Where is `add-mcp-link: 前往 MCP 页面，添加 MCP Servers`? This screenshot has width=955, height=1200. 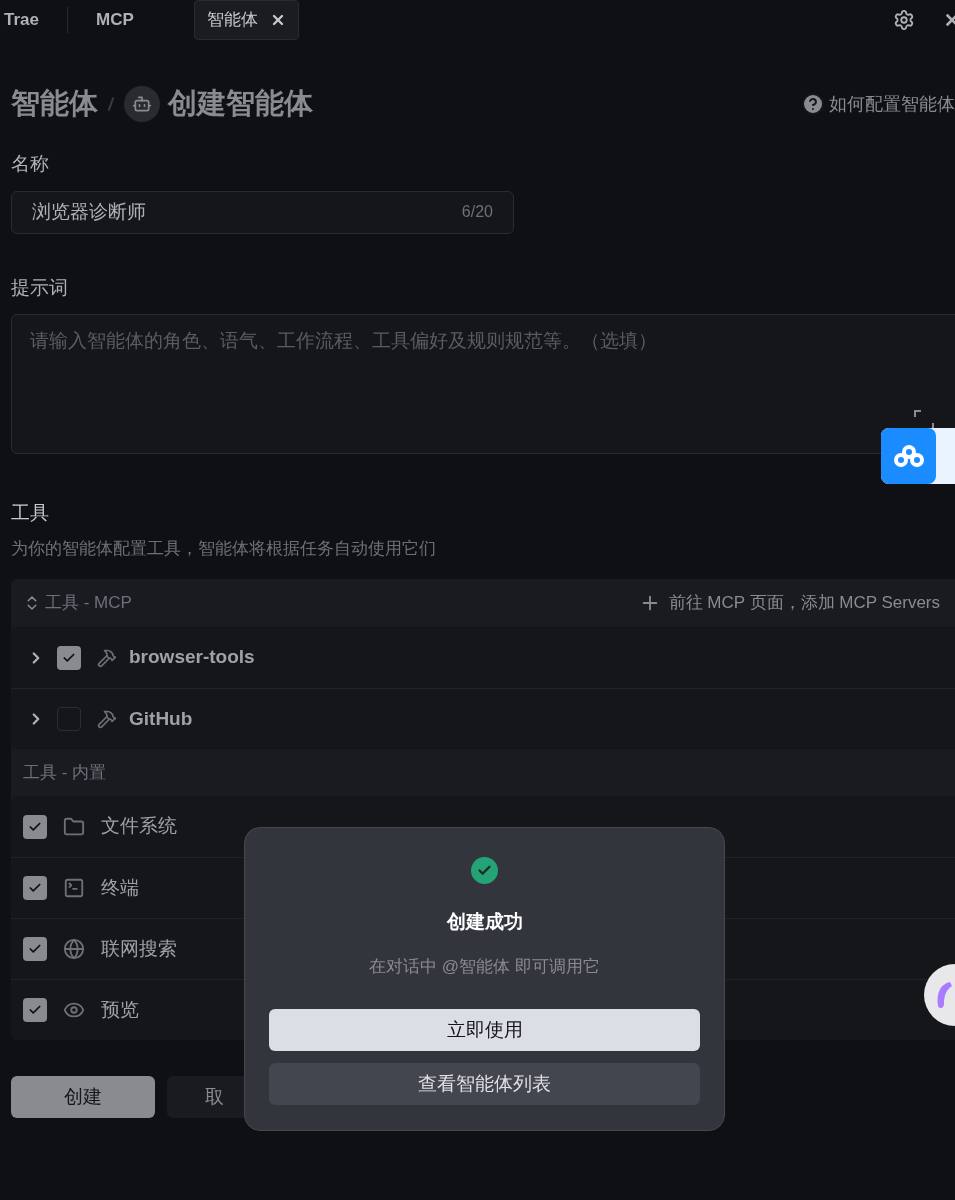 add-mcp-link: 前往 MCP 页面，添加 MCP Servers is located at coordinates (804, 603).